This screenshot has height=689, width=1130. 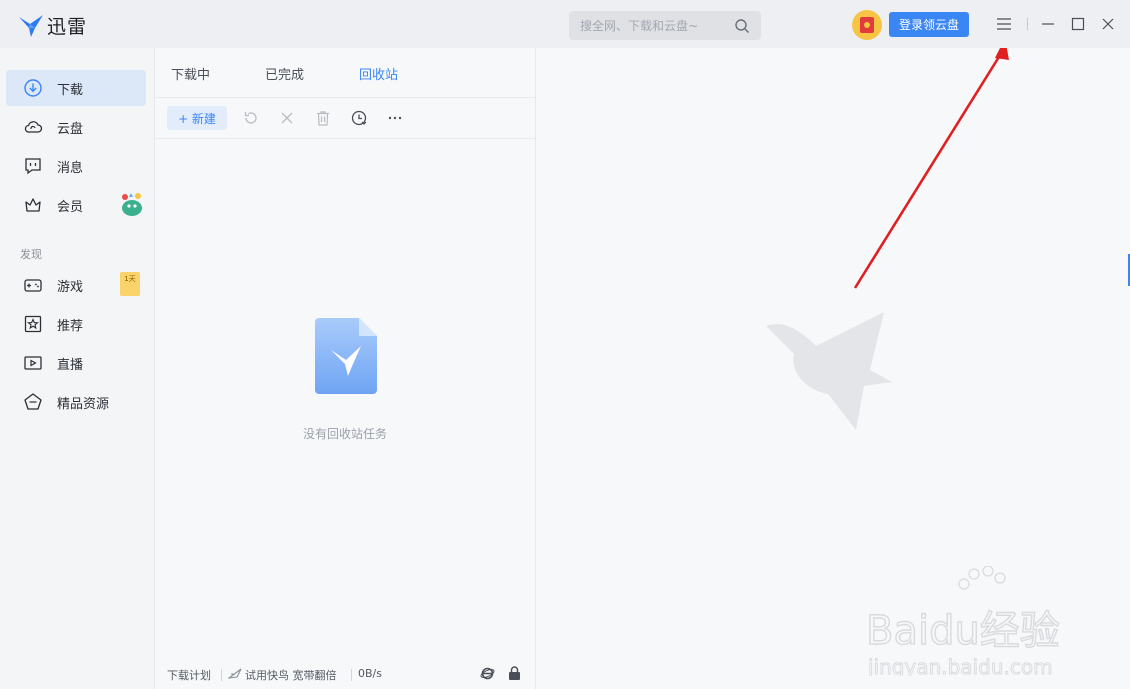 I want to click on gem-icon, so click(x=33, y=401).